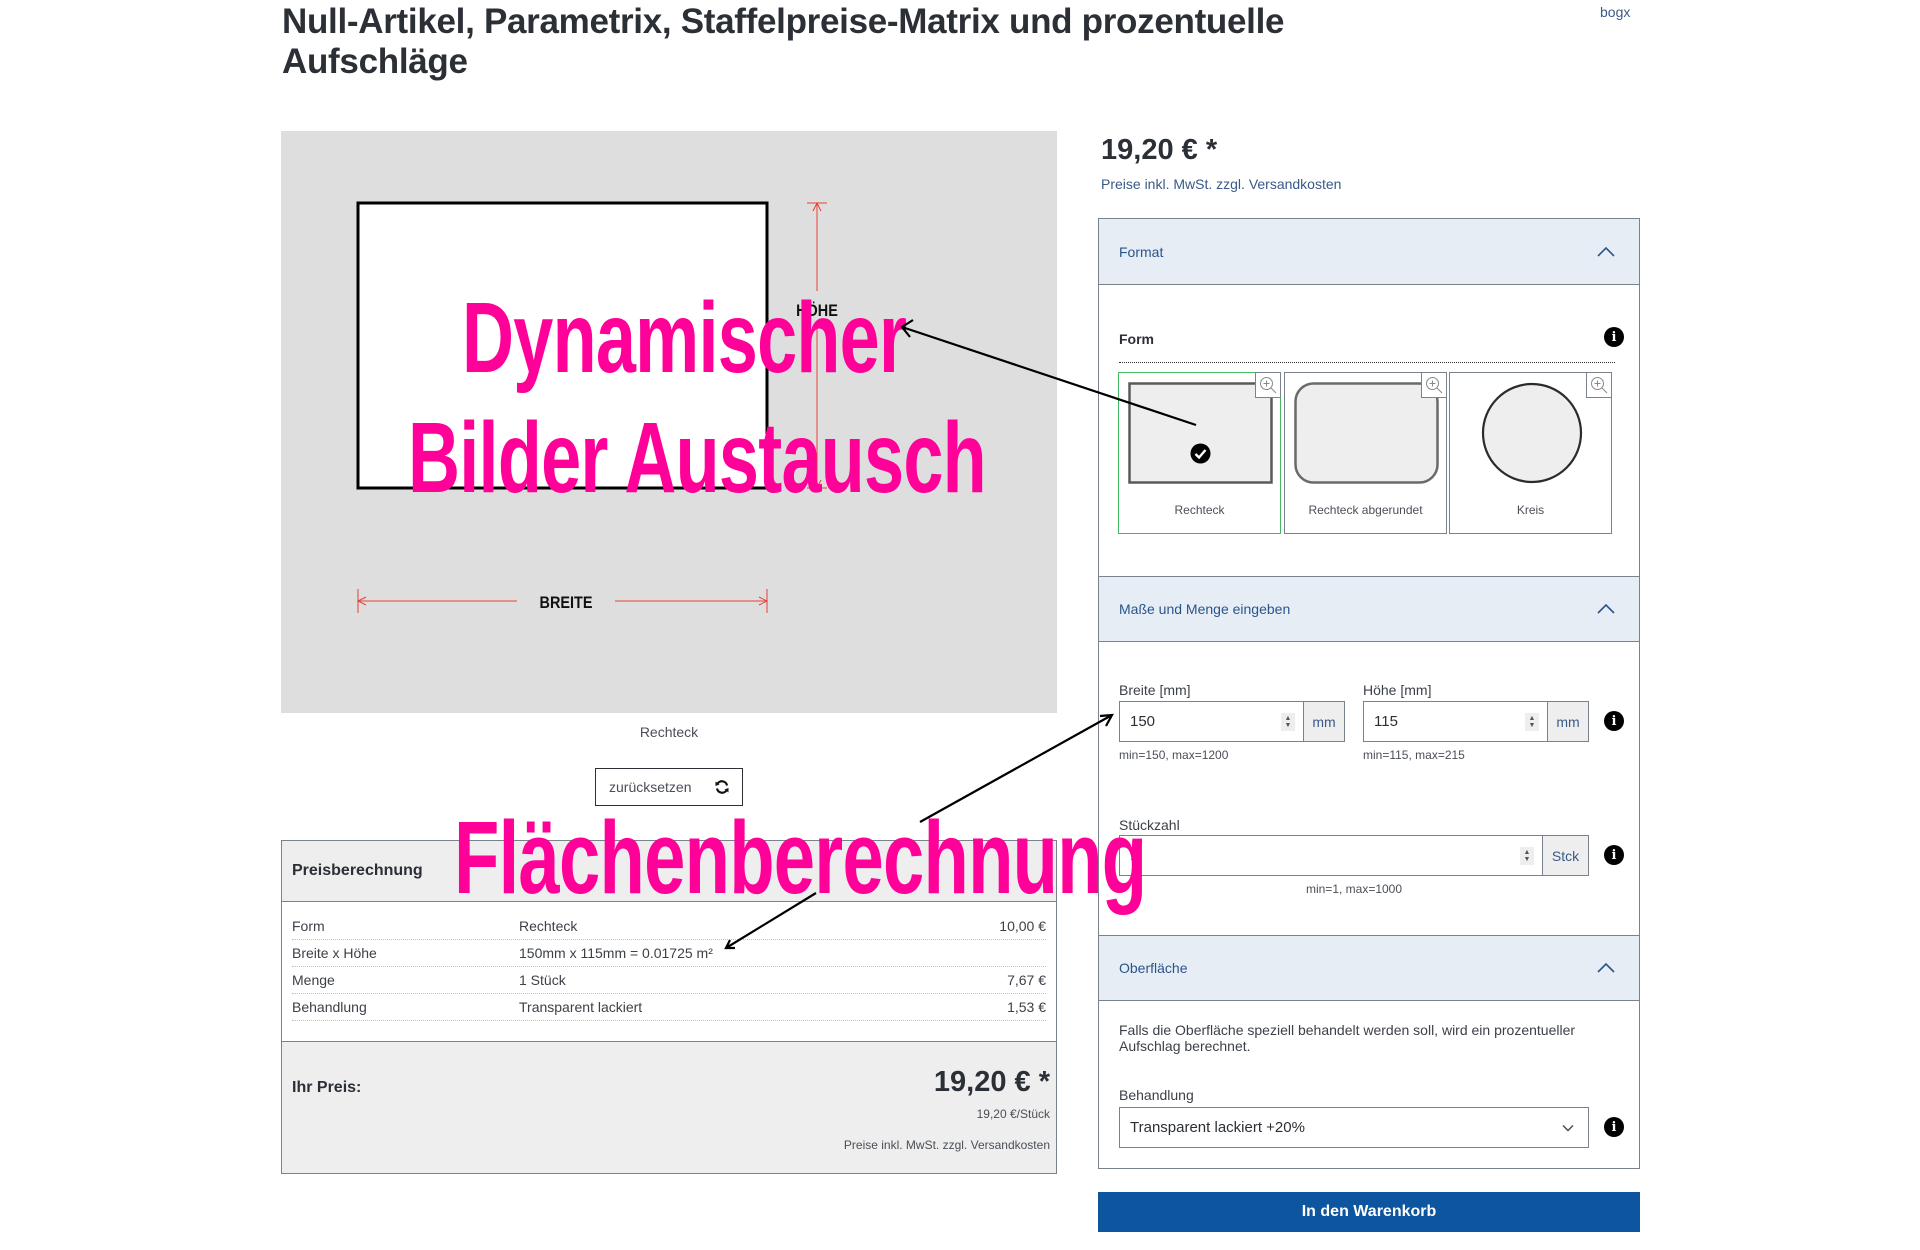  Describe the element at coordinates (669, 1007) in the screenshot. I see `calc-row: Behandlung Transparent lackiert 1,53 €` at that location.